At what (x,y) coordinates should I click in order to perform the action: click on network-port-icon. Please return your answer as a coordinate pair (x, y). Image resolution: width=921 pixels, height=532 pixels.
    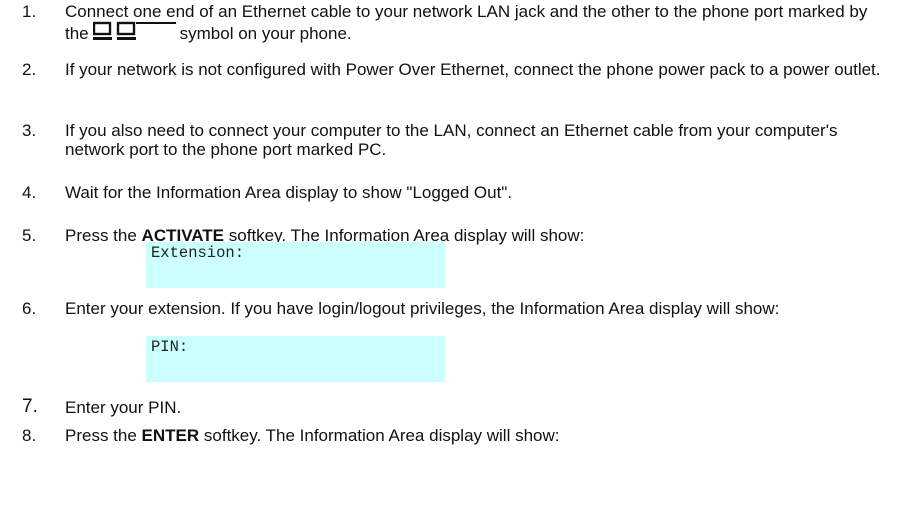
    Looking at the image, I should click on (134, 30).